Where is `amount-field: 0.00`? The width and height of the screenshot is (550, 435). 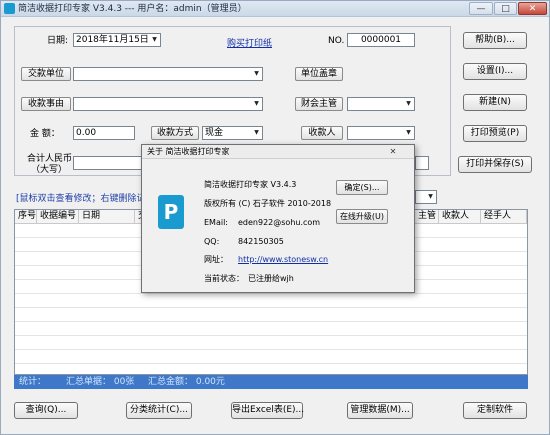
amount-field: 0.00 is located at coordinates (104, 133).